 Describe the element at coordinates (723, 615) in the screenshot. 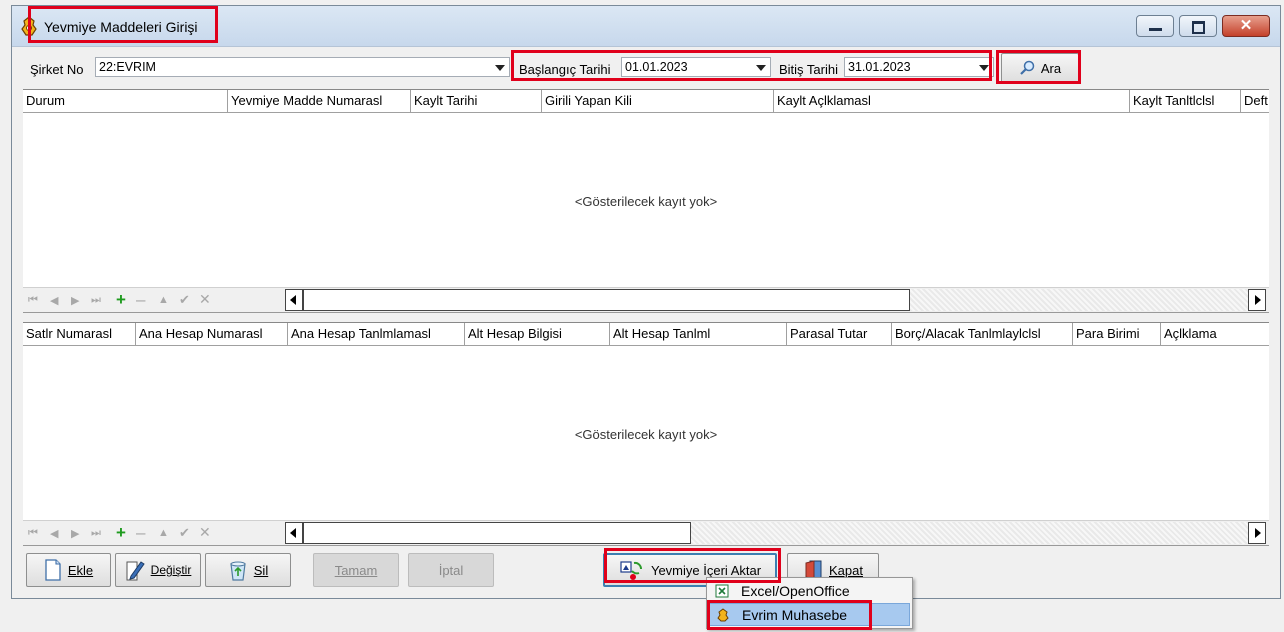

I see `evrim-icon` at that location.